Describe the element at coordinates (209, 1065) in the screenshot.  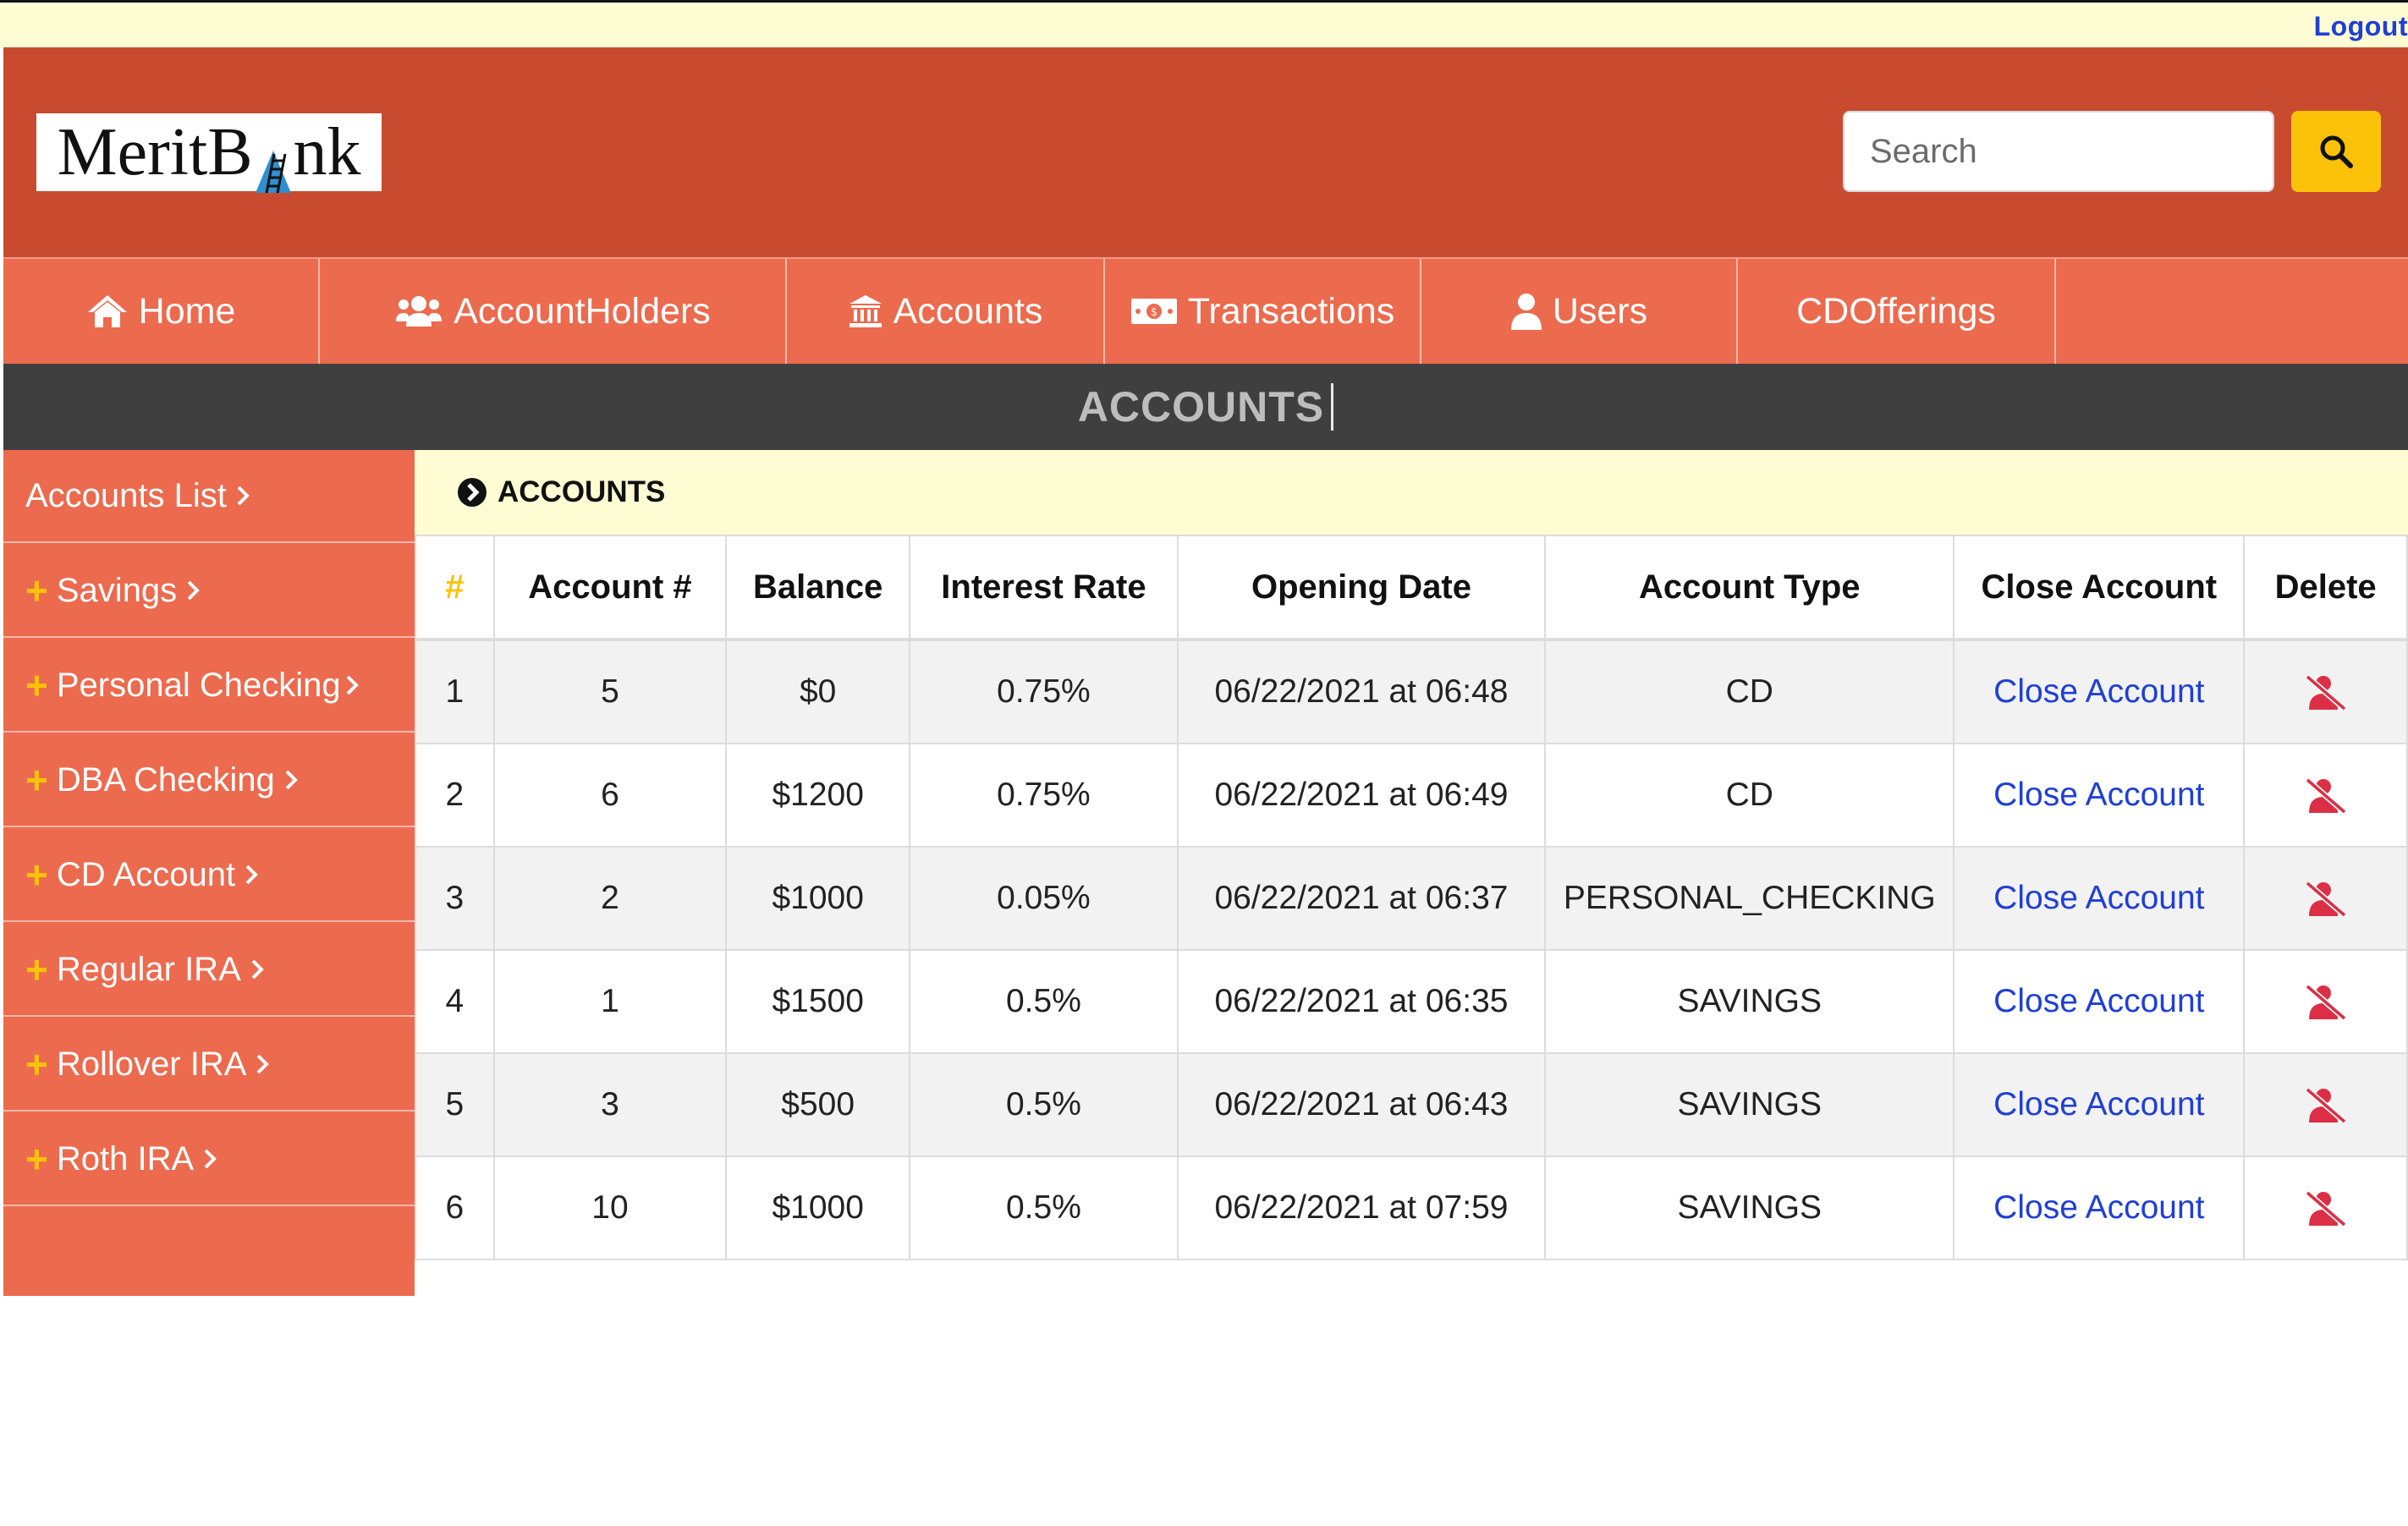
I see `sidebar-item-rollover-ira: + Rollover IRA` at that location.